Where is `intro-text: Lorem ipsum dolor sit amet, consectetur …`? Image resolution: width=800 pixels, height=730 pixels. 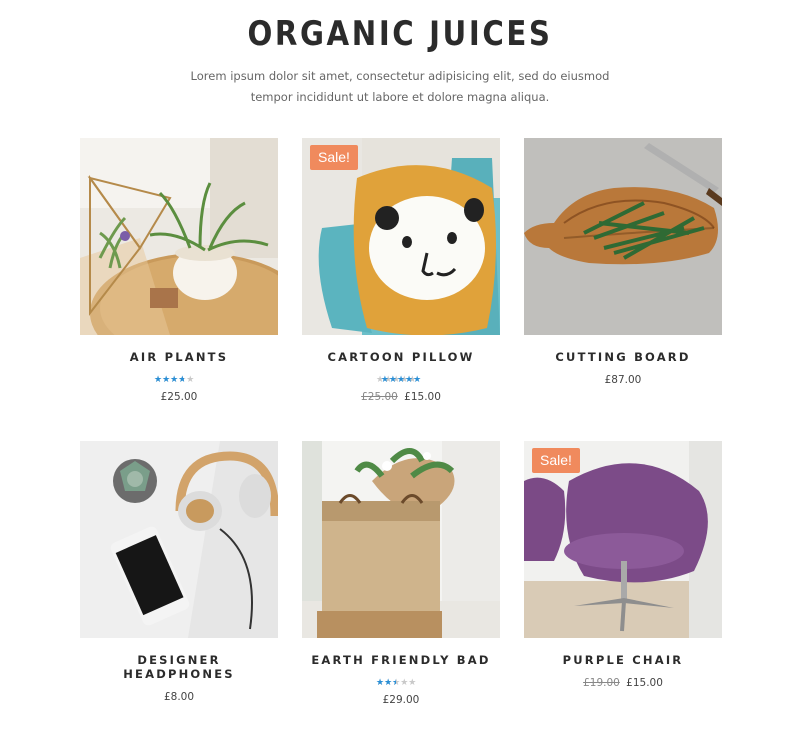 intro-text: Lorem ipsum dolor sit amet, consectetur … is located at coordinates (400, 87).